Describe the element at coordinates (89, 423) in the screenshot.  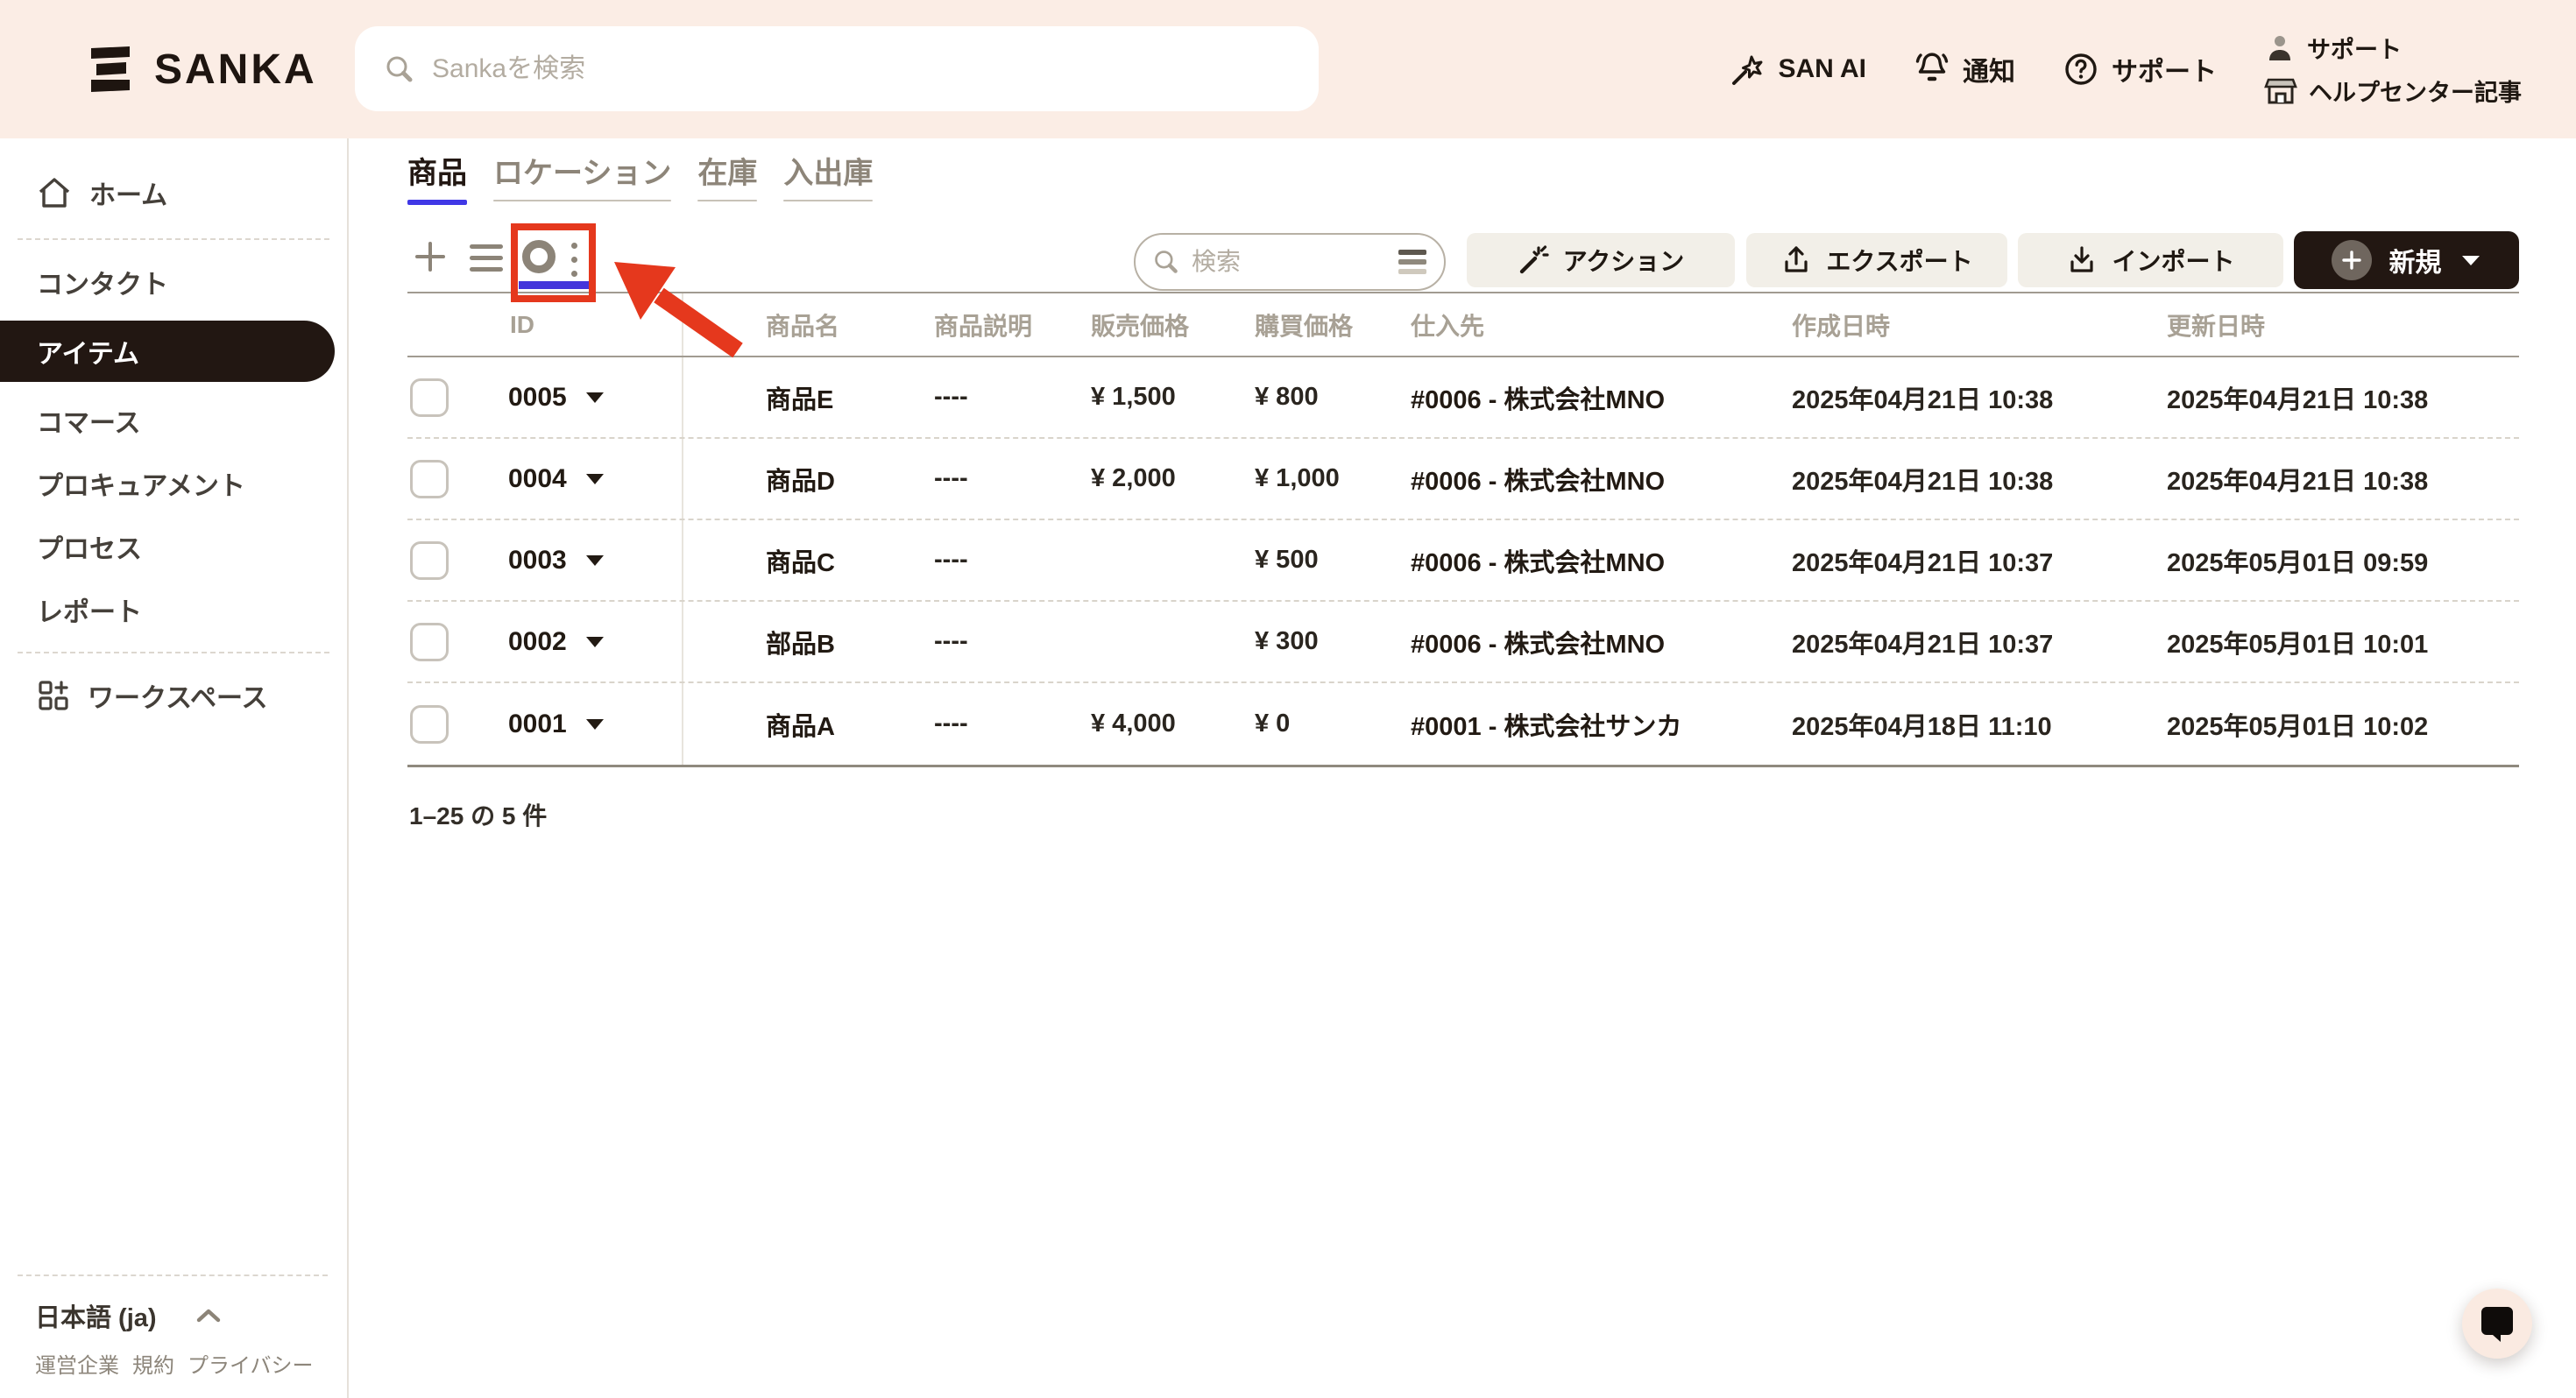
I see `sidebar-item-label: コマース` at that location.